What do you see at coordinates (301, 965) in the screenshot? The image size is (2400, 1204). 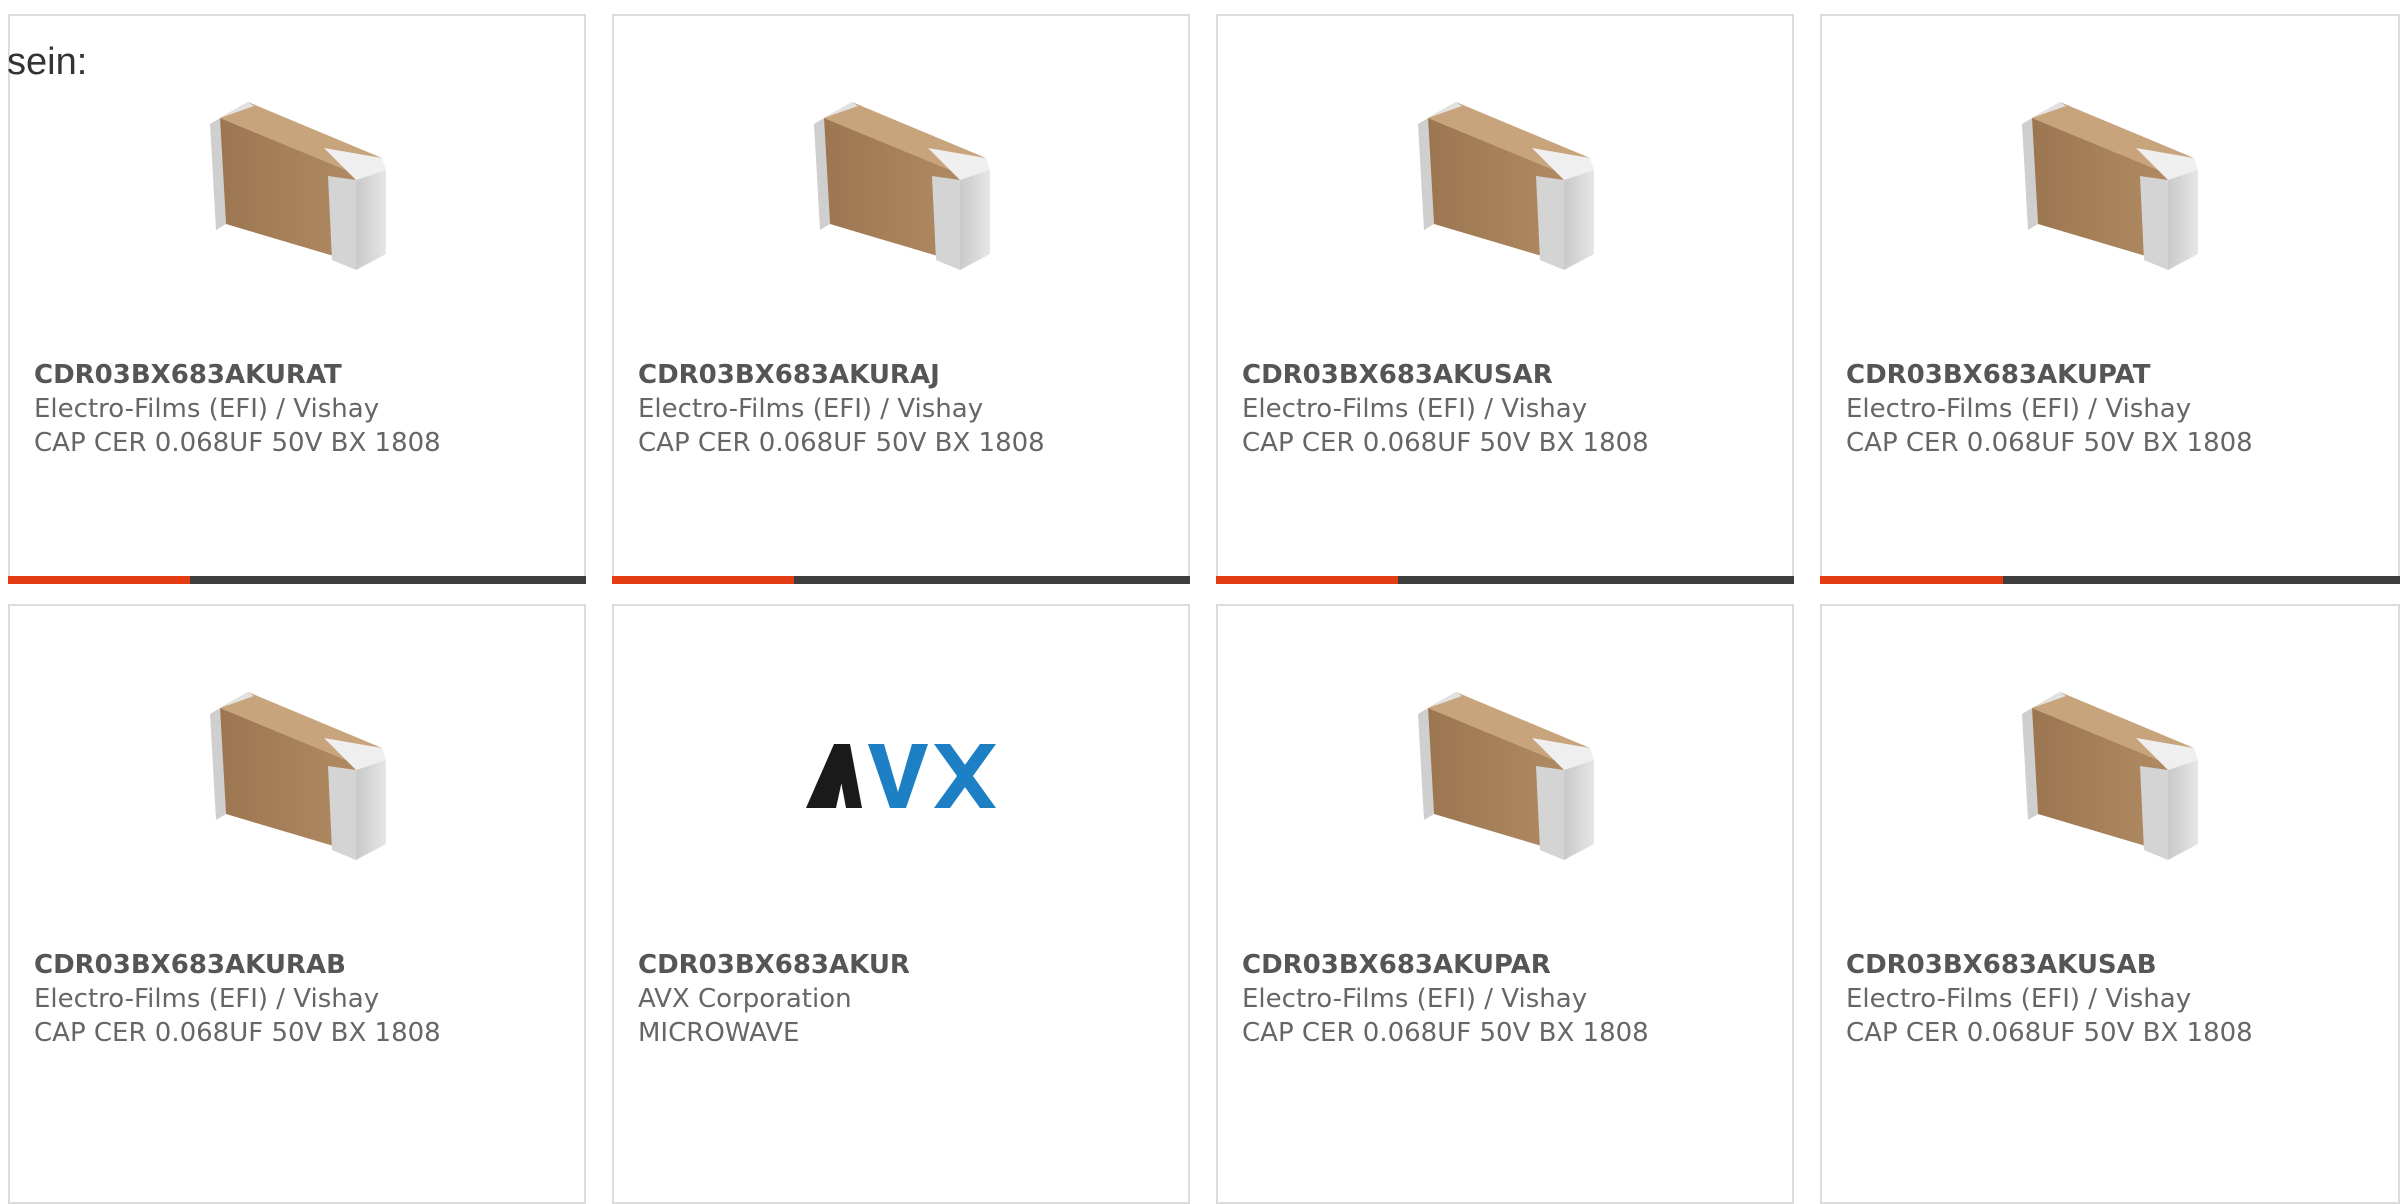 I see `part-number: CDR03BX683AKURAB` at bounding box center [301, 965].